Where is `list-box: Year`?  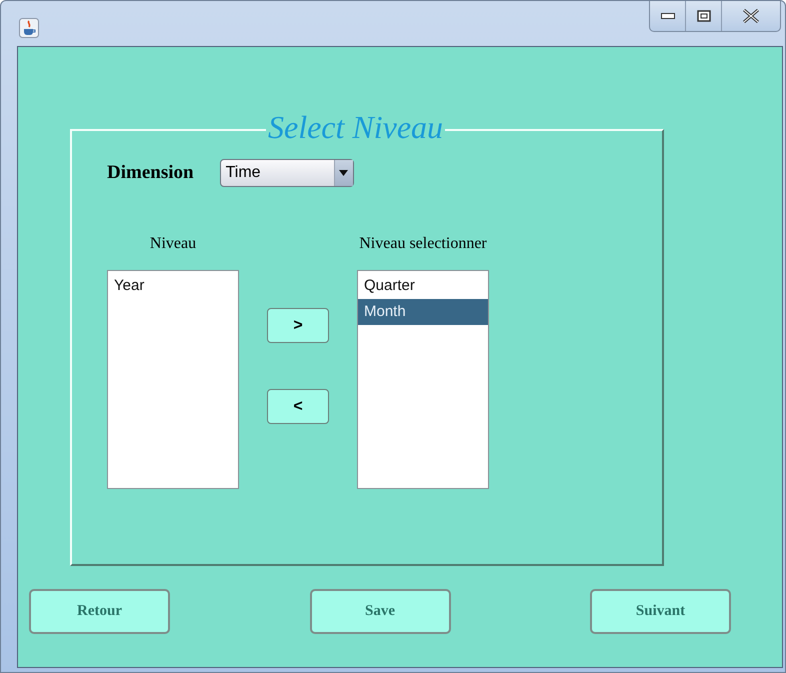
list-box: Year is located at coordinates (173, 379).